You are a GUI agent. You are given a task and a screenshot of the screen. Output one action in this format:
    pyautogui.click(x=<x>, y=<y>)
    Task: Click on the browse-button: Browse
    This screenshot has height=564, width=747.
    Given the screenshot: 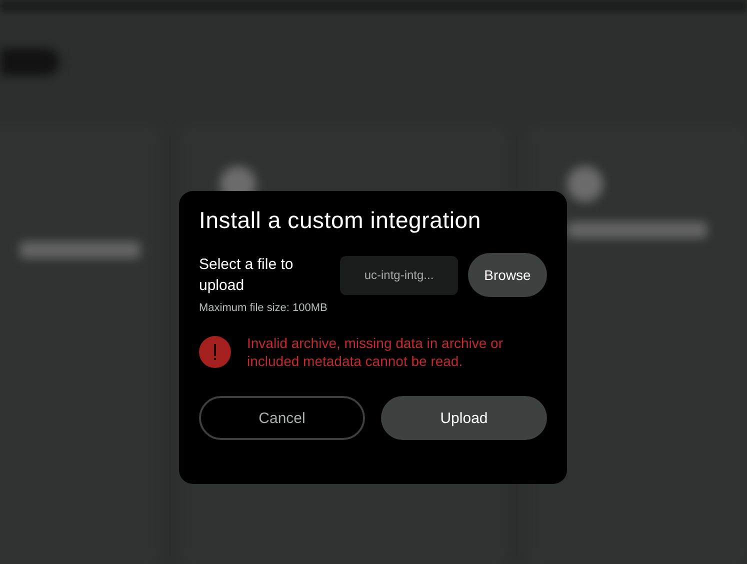 What is the action you would take?
    pyautogui.click(x=507, y=275)
    